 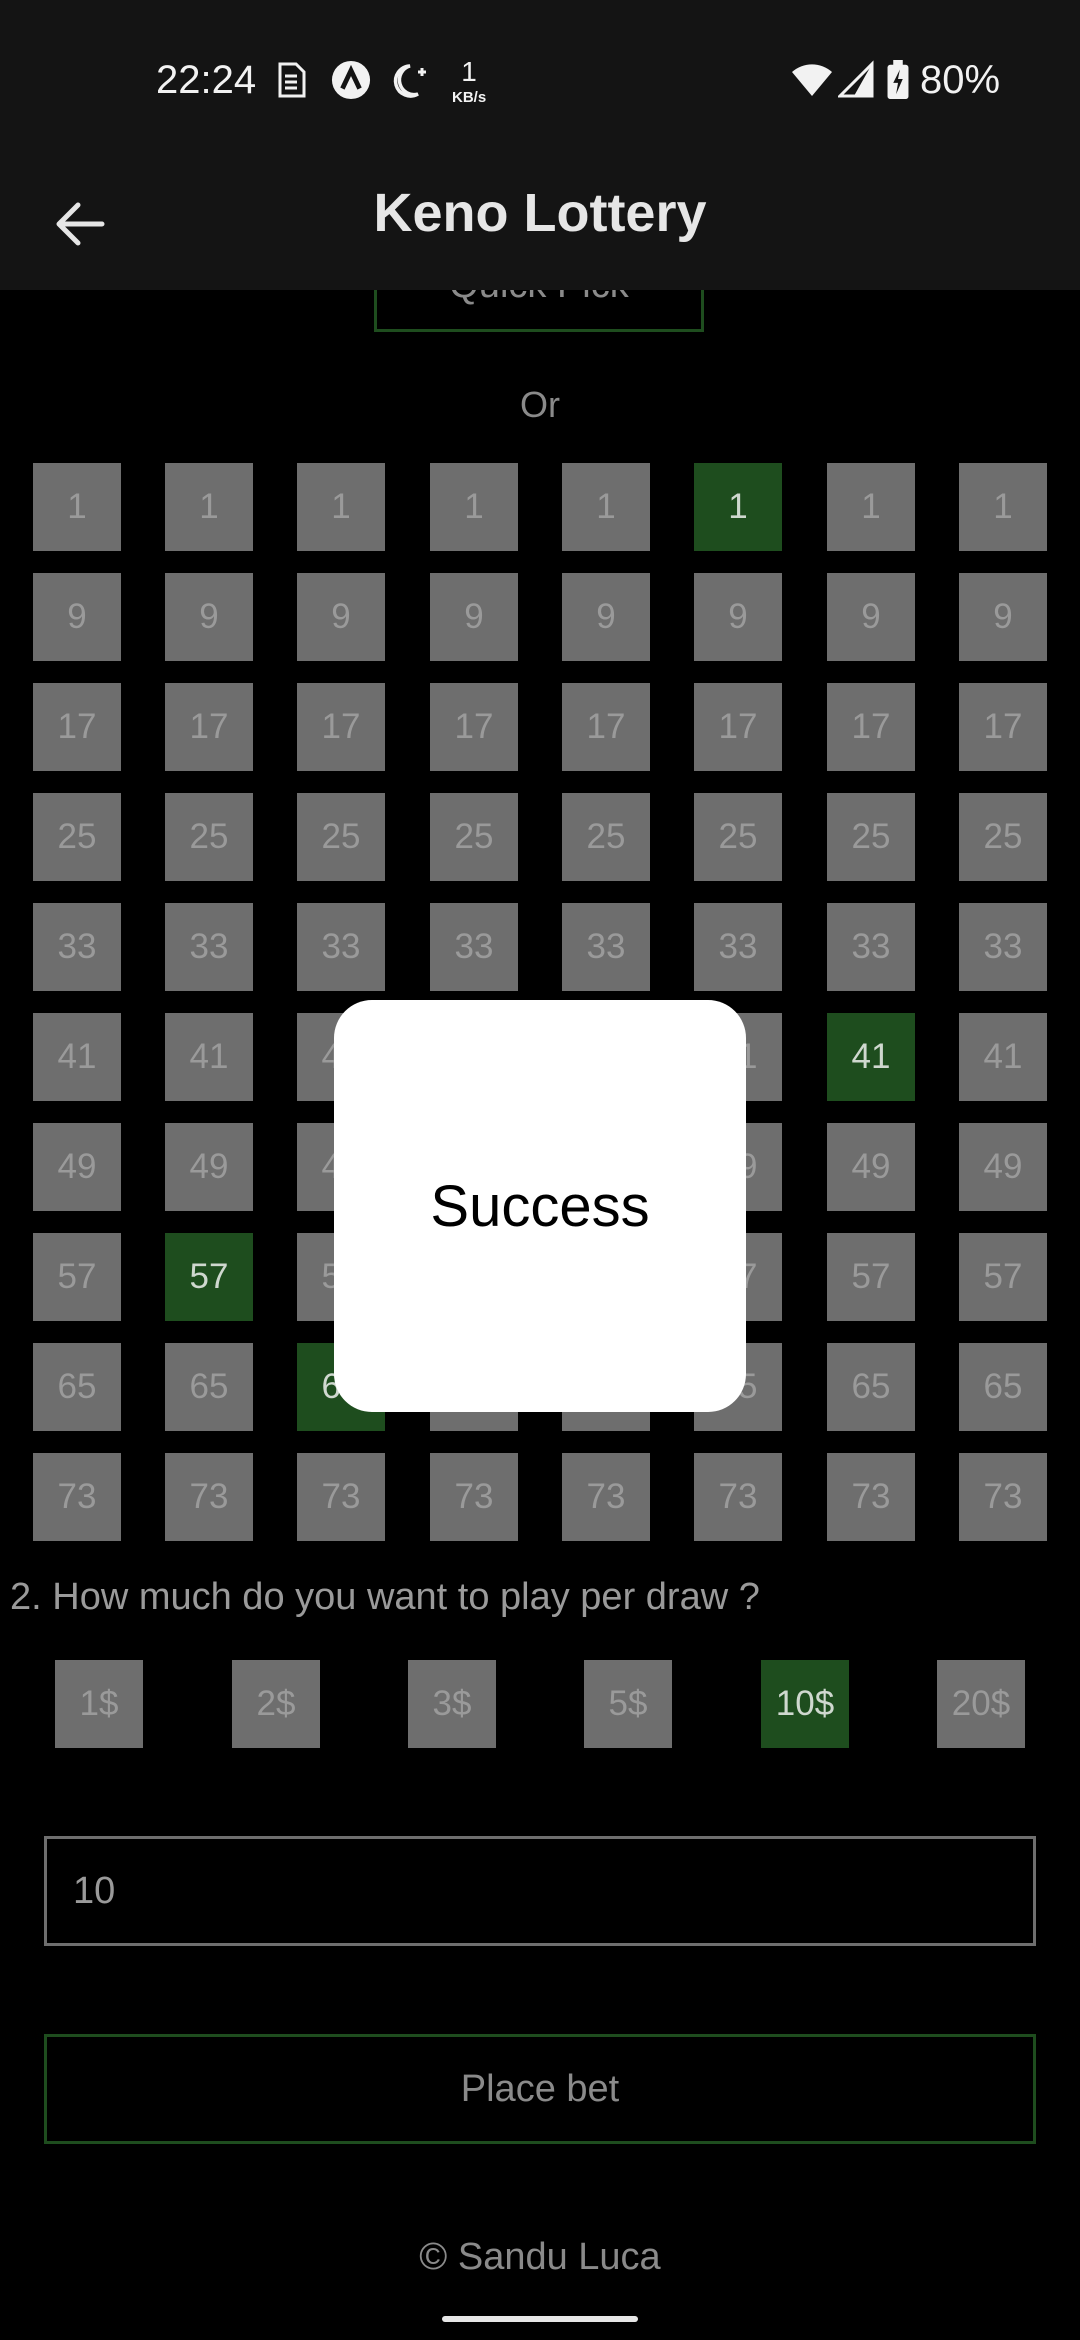 What do you see at coordinates (540, 213) in the screenshot?
I see `page-title: Keno Lottery` at bounding box center [540, 213].